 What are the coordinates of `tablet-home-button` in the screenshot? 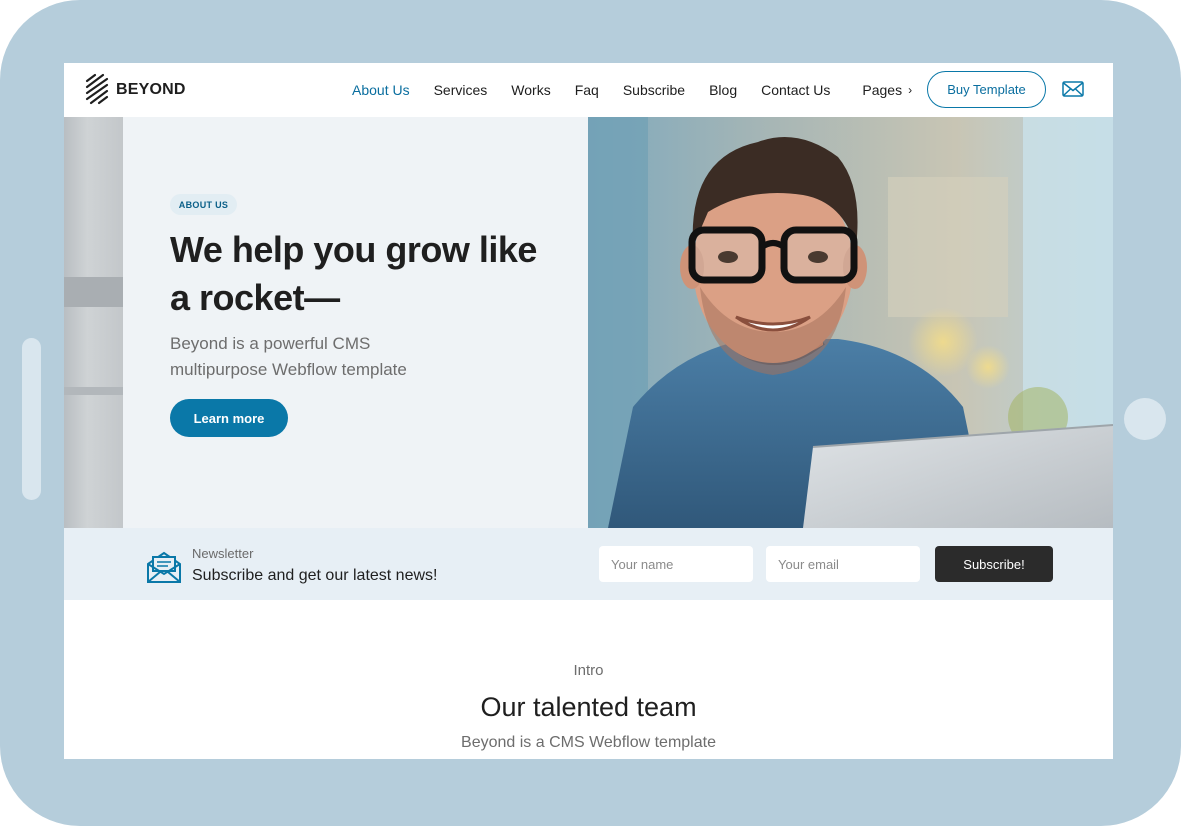 It's located at (1145, 419).